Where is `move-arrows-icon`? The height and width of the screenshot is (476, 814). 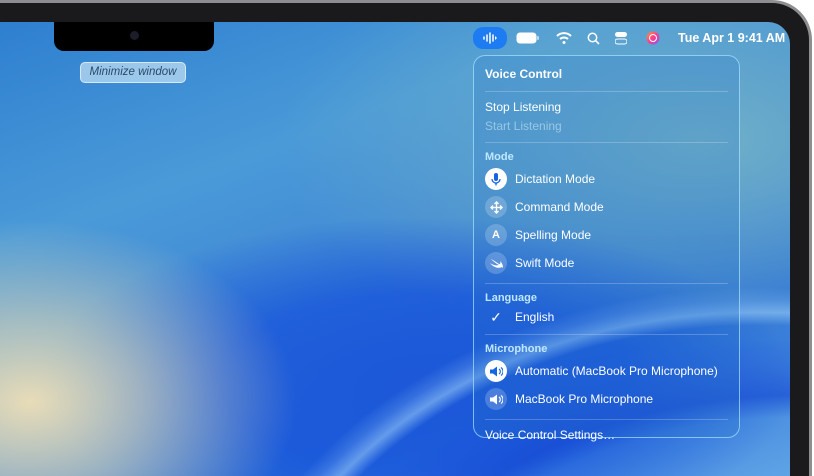
move-arrows-icon is located at coordinates (496, 207).